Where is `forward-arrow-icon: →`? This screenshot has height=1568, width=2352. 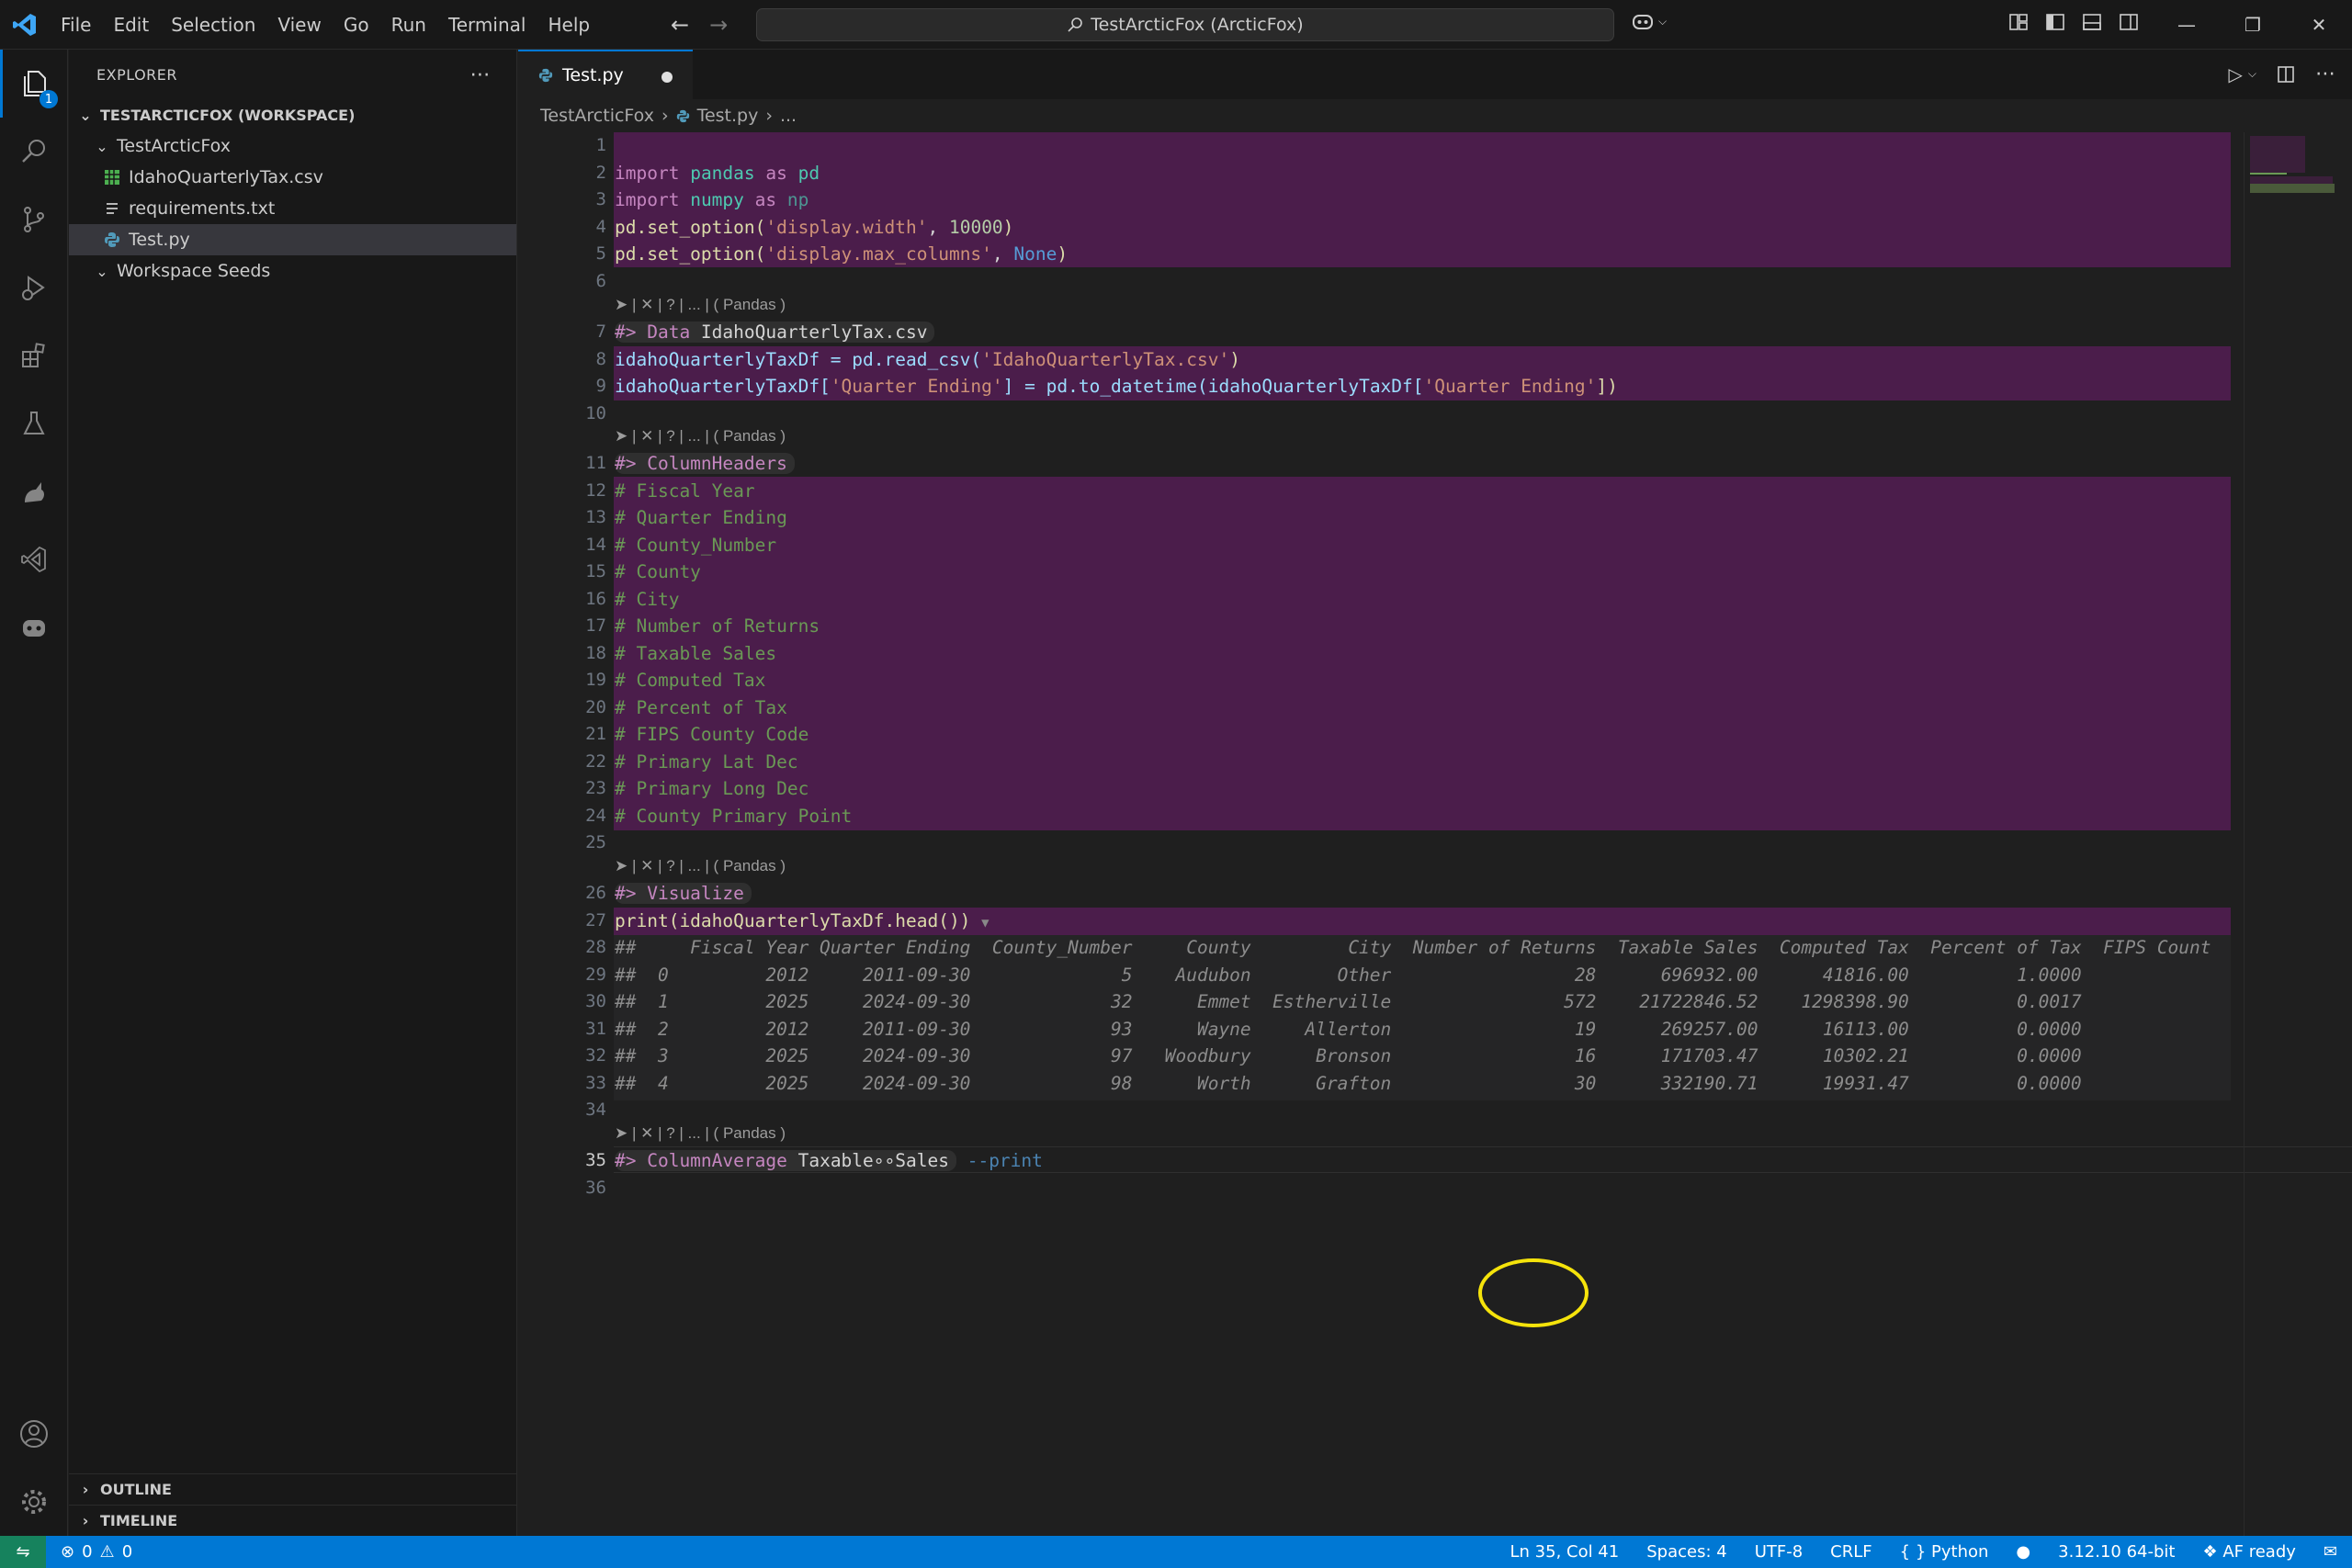 forward-arrow-icon: → is located at coordinates (719, 25).